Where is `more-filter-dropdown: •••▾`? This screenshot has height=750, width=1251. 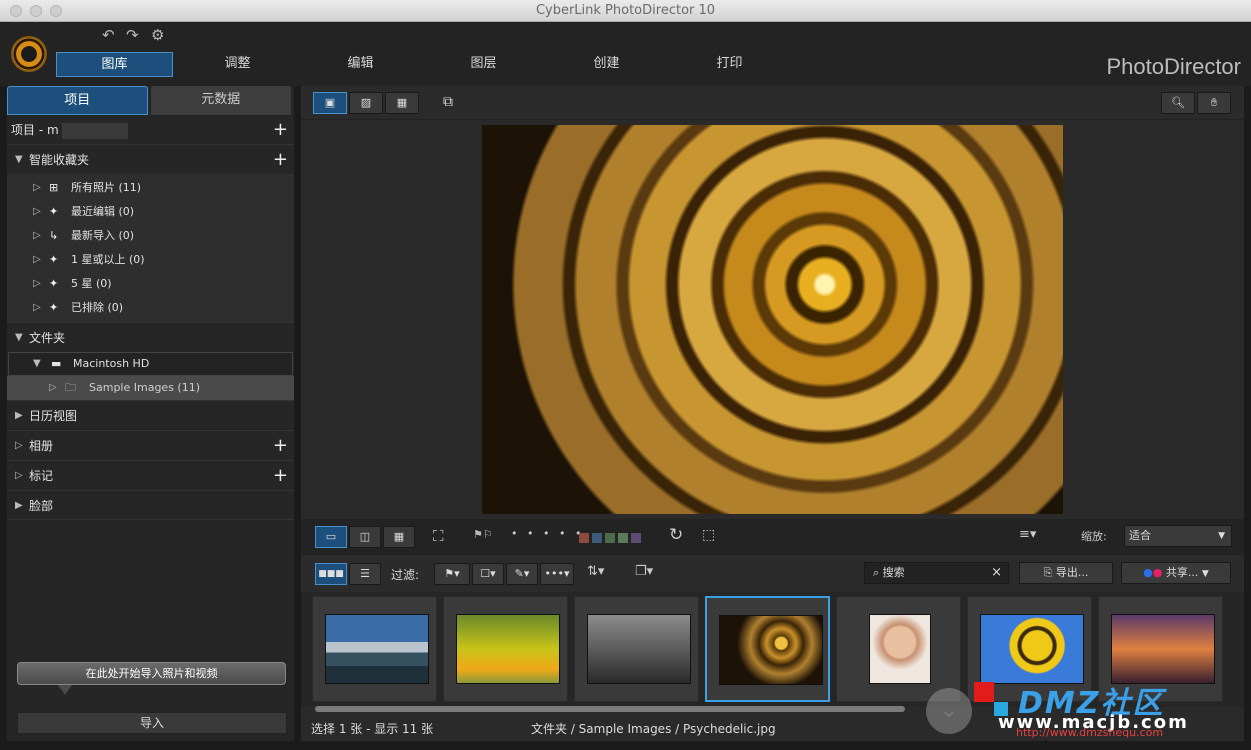
more-filter-dropdown: •••▾ is located at coordinates (557, 574).